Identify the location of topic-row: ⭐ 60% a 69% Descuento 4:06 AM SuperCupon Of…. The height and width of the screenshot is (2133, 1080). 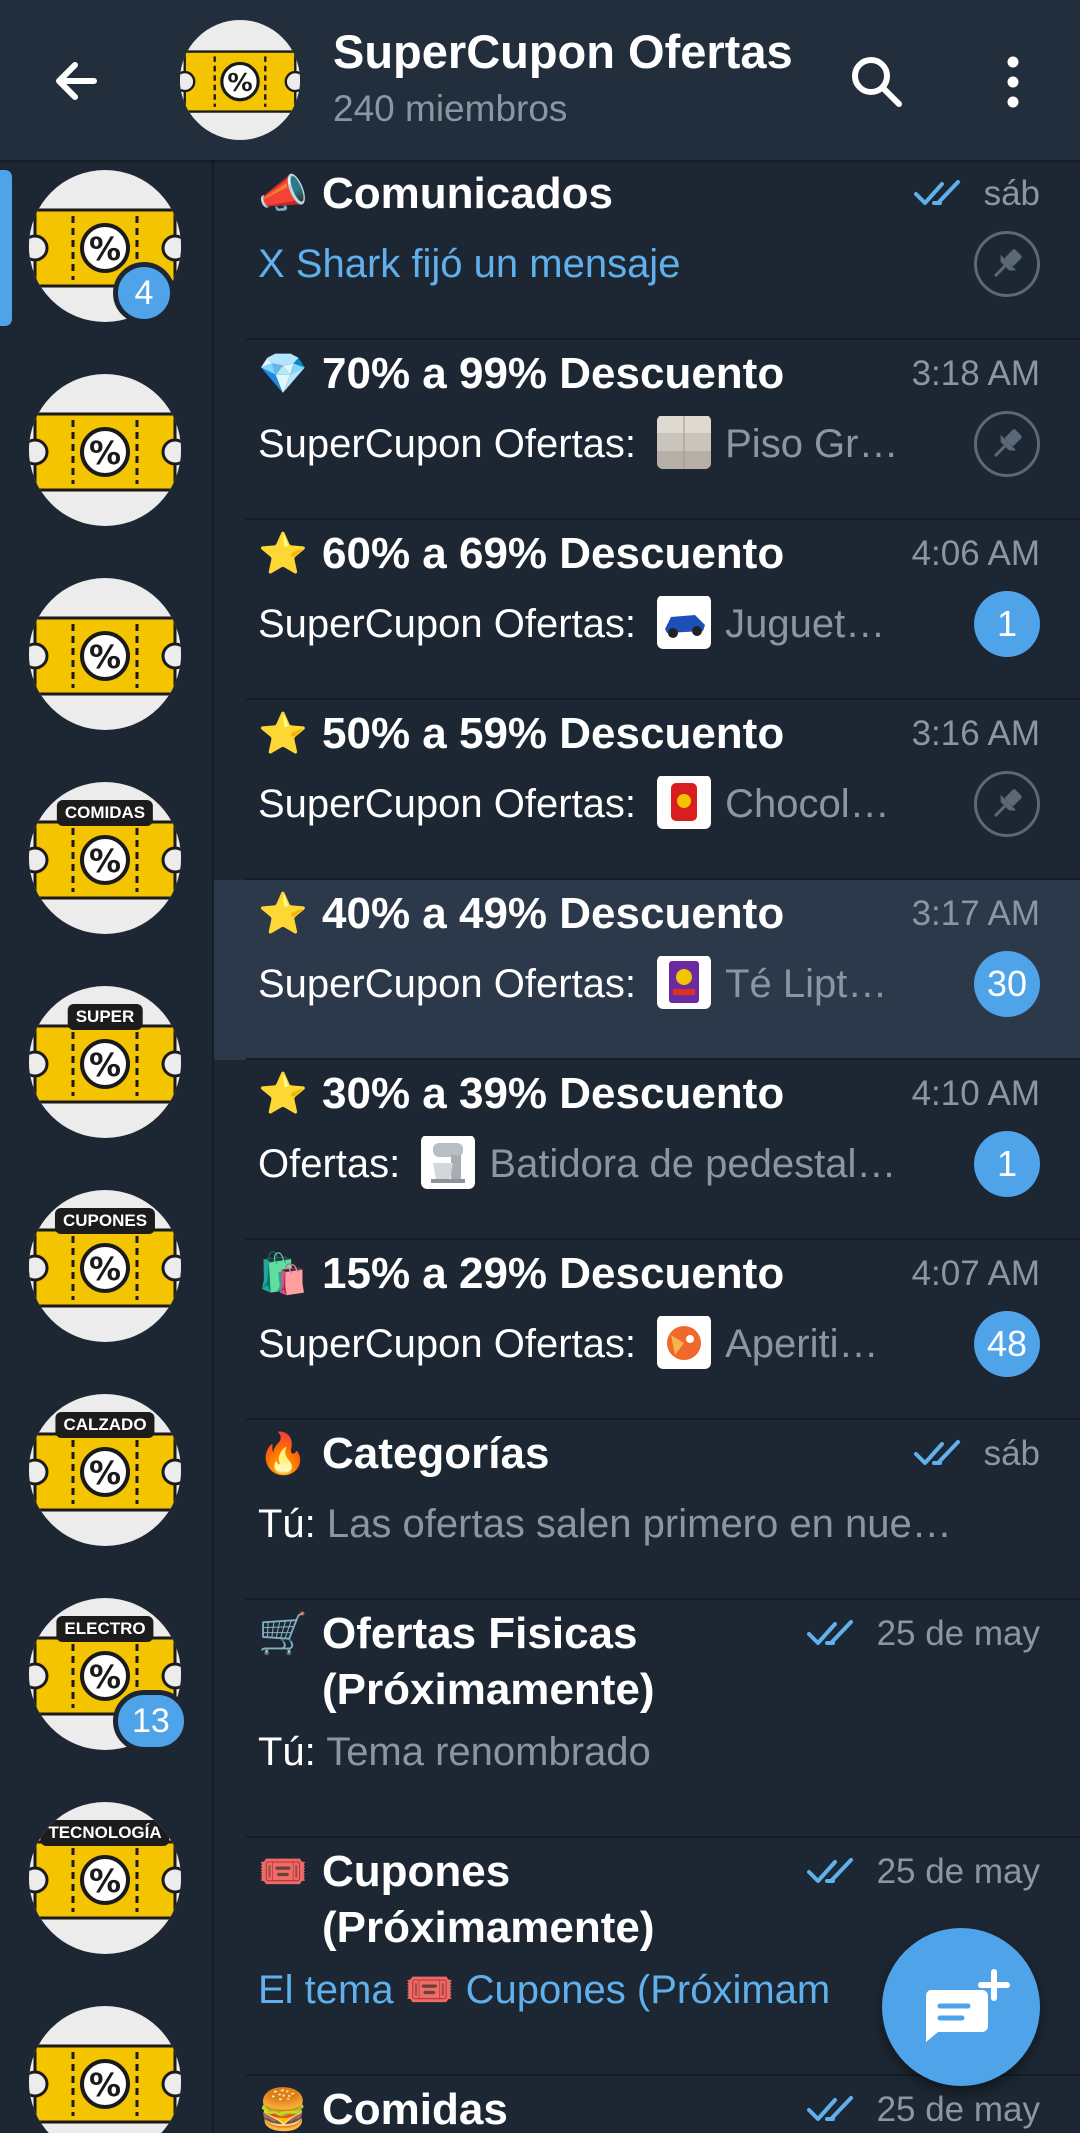
(647, 610).